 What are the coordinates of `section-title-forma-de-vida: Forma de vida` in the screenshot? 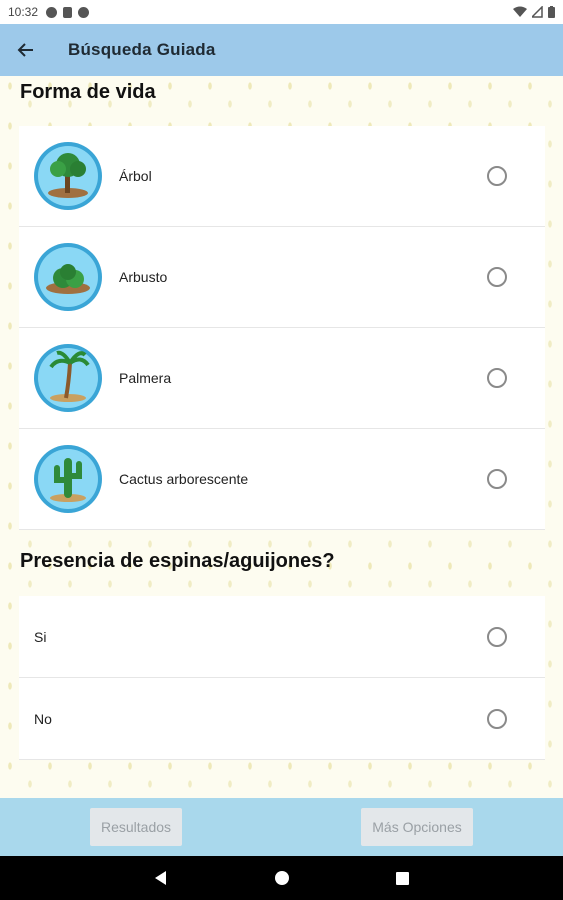 It's located at (88, 92).